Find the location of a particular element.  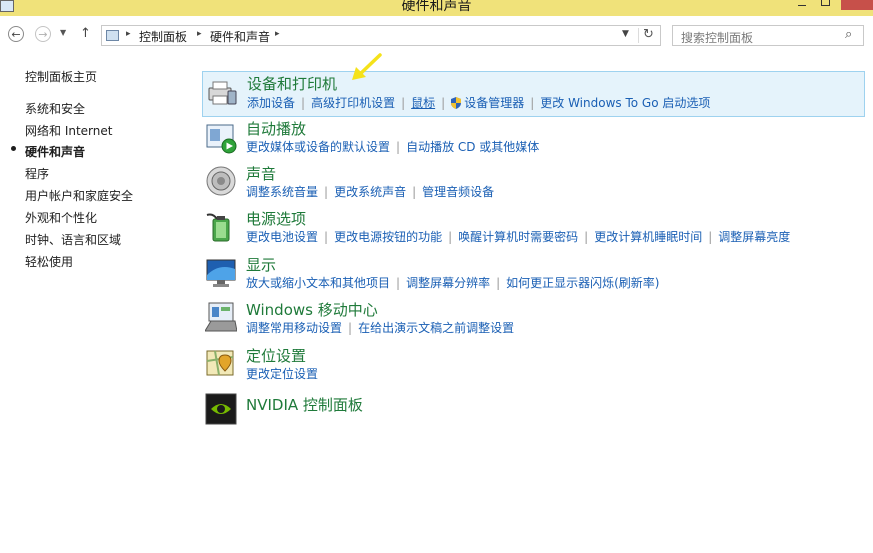

links-mobility-center: 调整常用移动设置 | 在给出演示文稿之前调整设置 is located at coordinates (380, 327).